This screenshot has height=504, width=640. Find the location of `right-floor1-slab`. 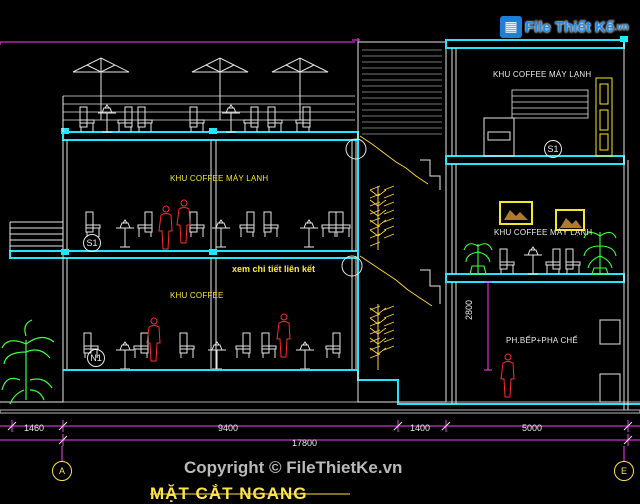

right-floor1-slab is located at coordinates (535, 278).